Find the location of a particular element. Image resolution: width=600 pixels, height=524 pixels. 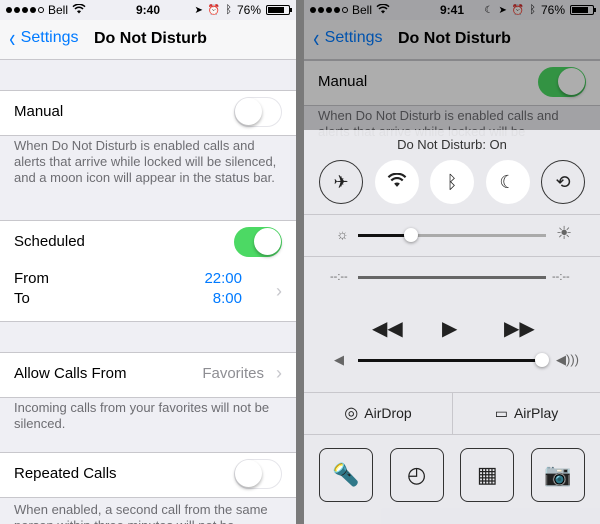

airplane-icon: ✈ is located at coordinates (341, 181).